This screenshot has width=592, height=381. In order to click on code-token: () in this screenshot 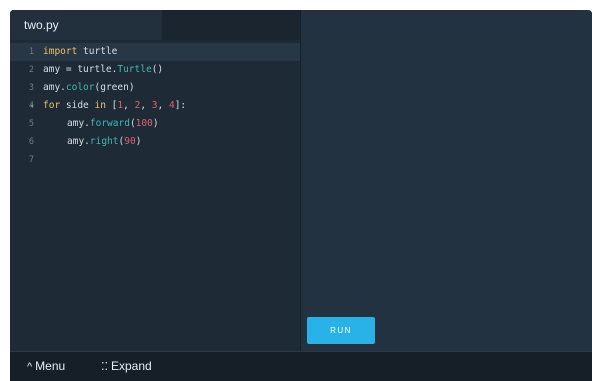, I will do `click(157, 69)`.